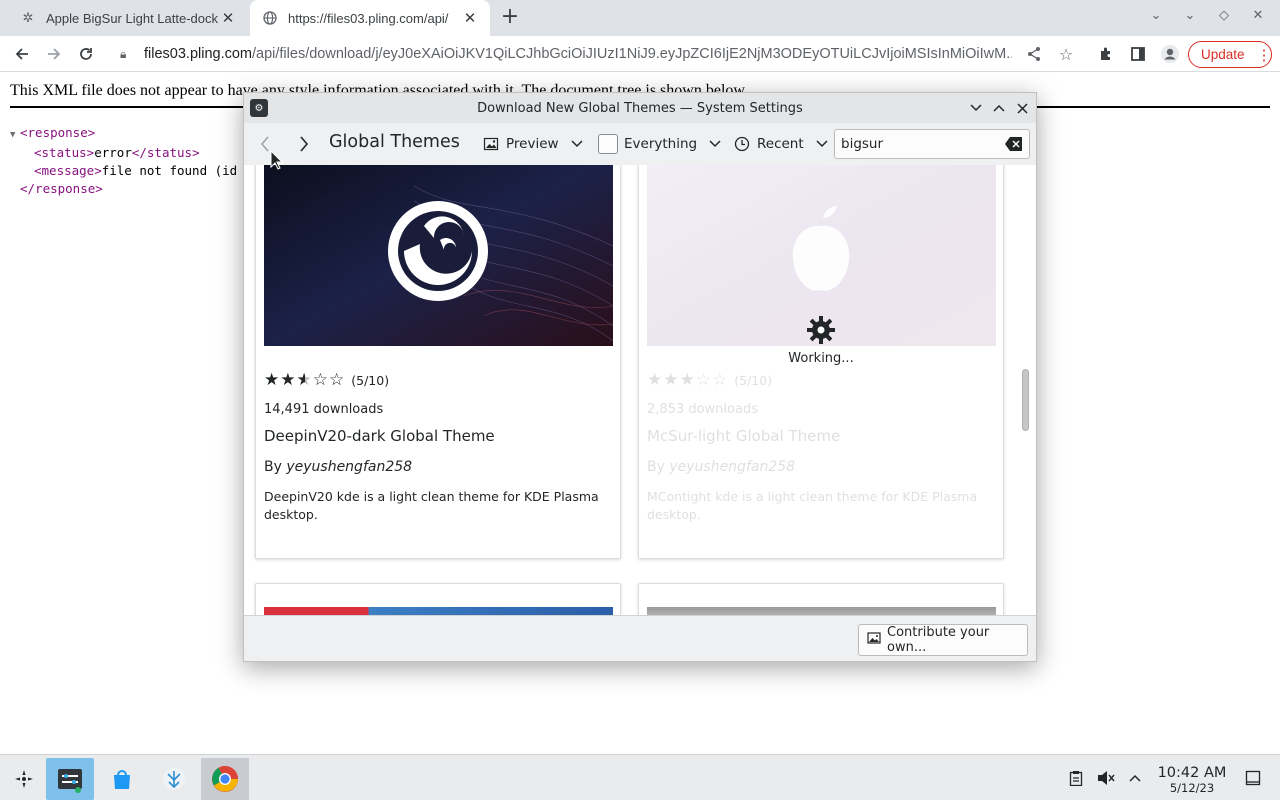  I want to click on clock-icon, so click(742, 144).